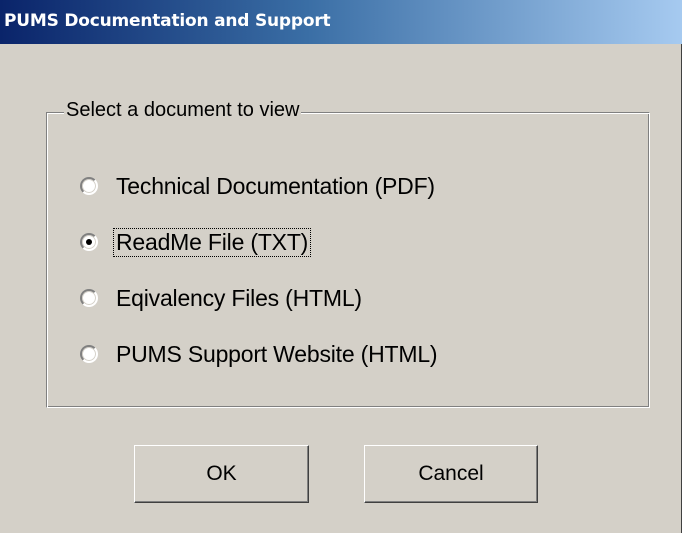 The image size is (682, 533). Describe the element at coordinates (239, 297) in the screenshot. I see `option-label: Eqivalency Files (HTML)` at that location.